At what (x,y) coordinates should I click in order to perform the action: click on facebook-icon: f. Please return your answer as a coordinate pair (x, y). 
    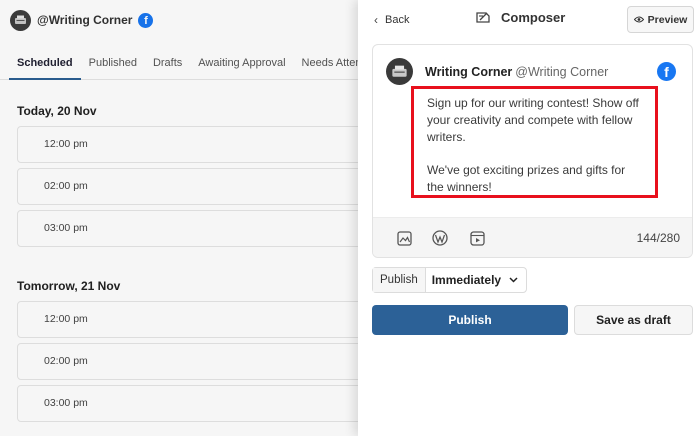
    Looking at the image, I should click on (666, 71).